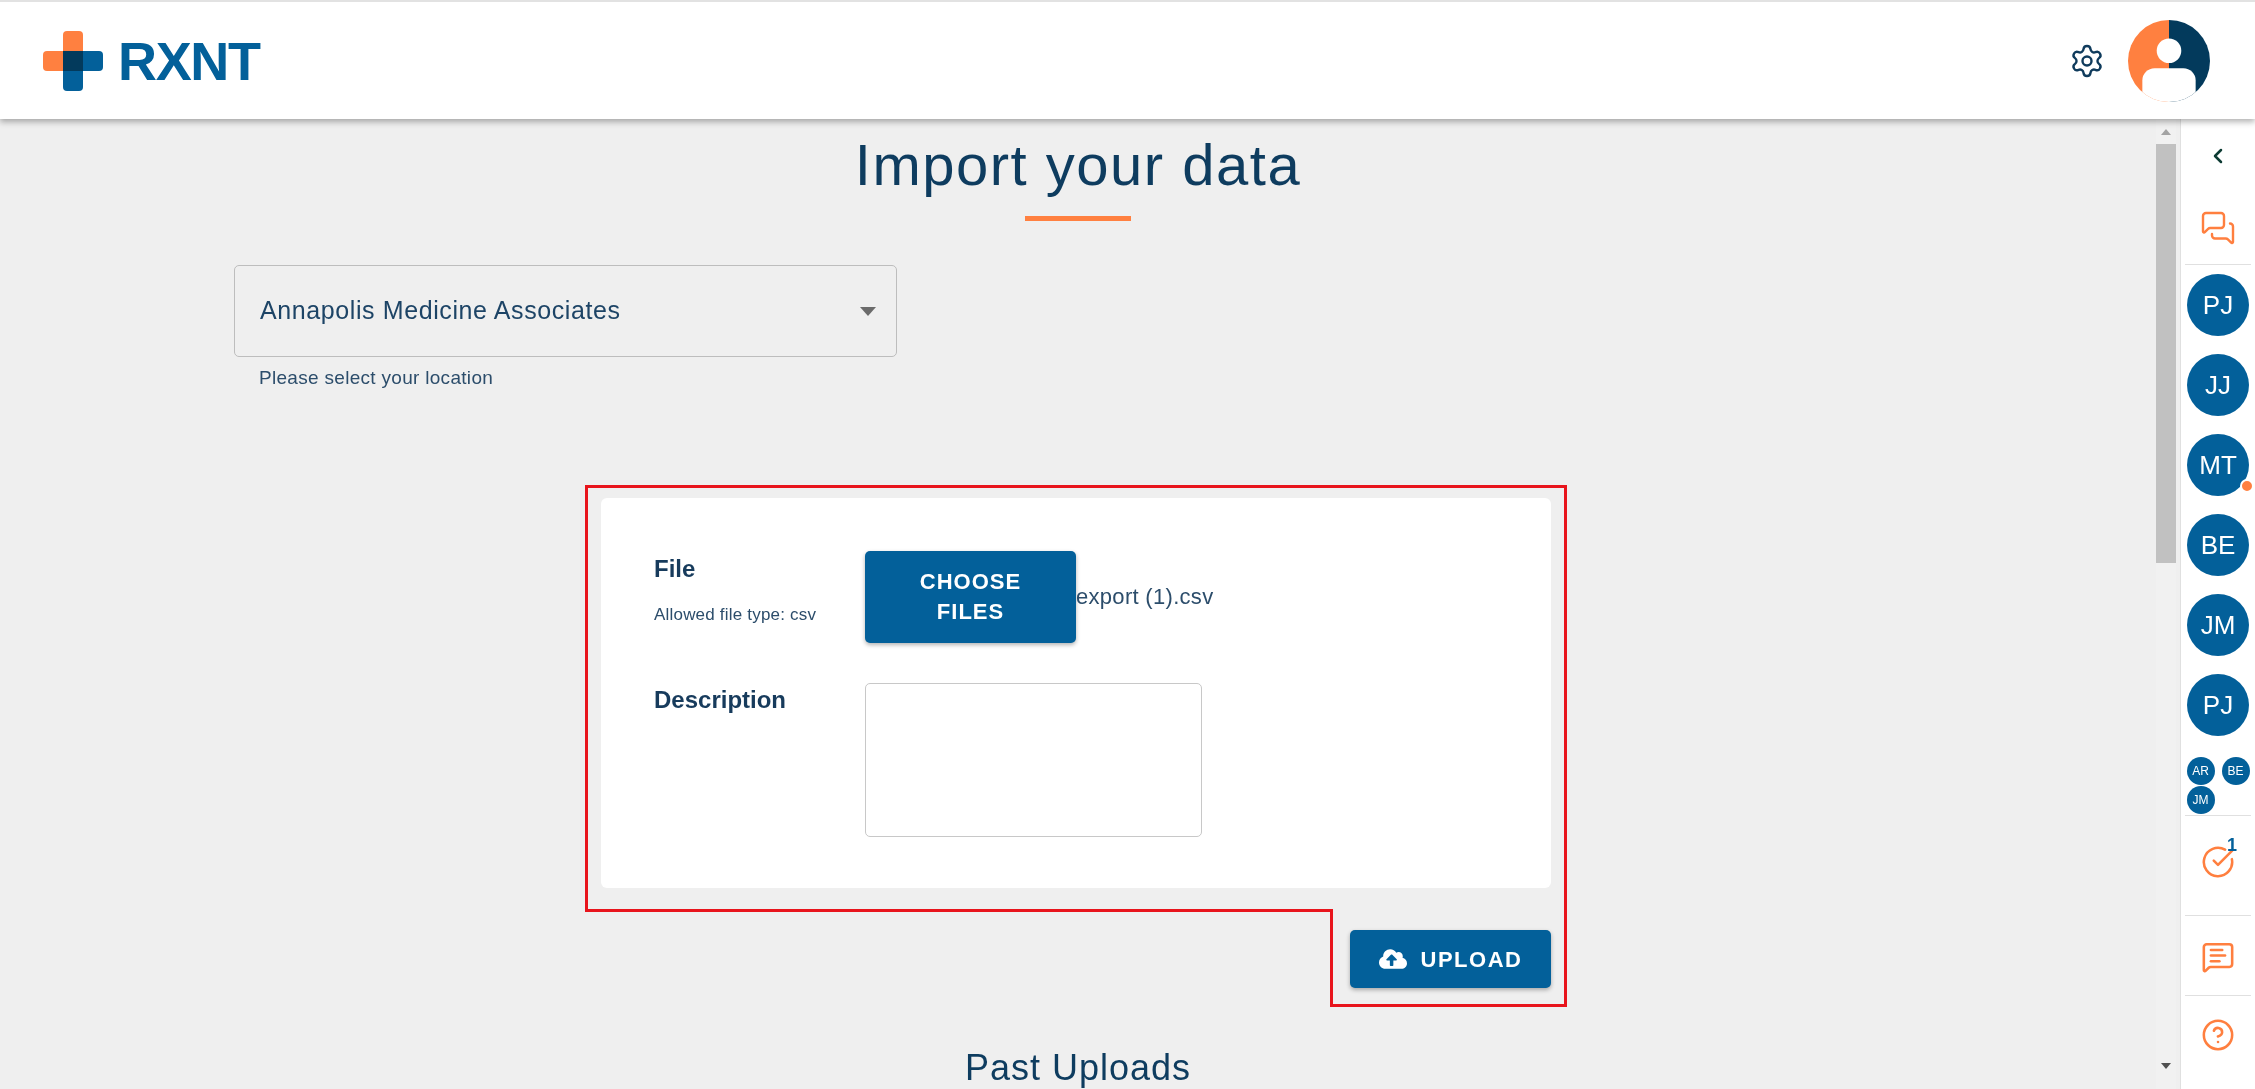 The width and height of the screenshot is (2255, 1089). Describe the element at coordinates (735, 615) in the screenshot. I see `file-type-hint: Allowed file type: csv` at that location.